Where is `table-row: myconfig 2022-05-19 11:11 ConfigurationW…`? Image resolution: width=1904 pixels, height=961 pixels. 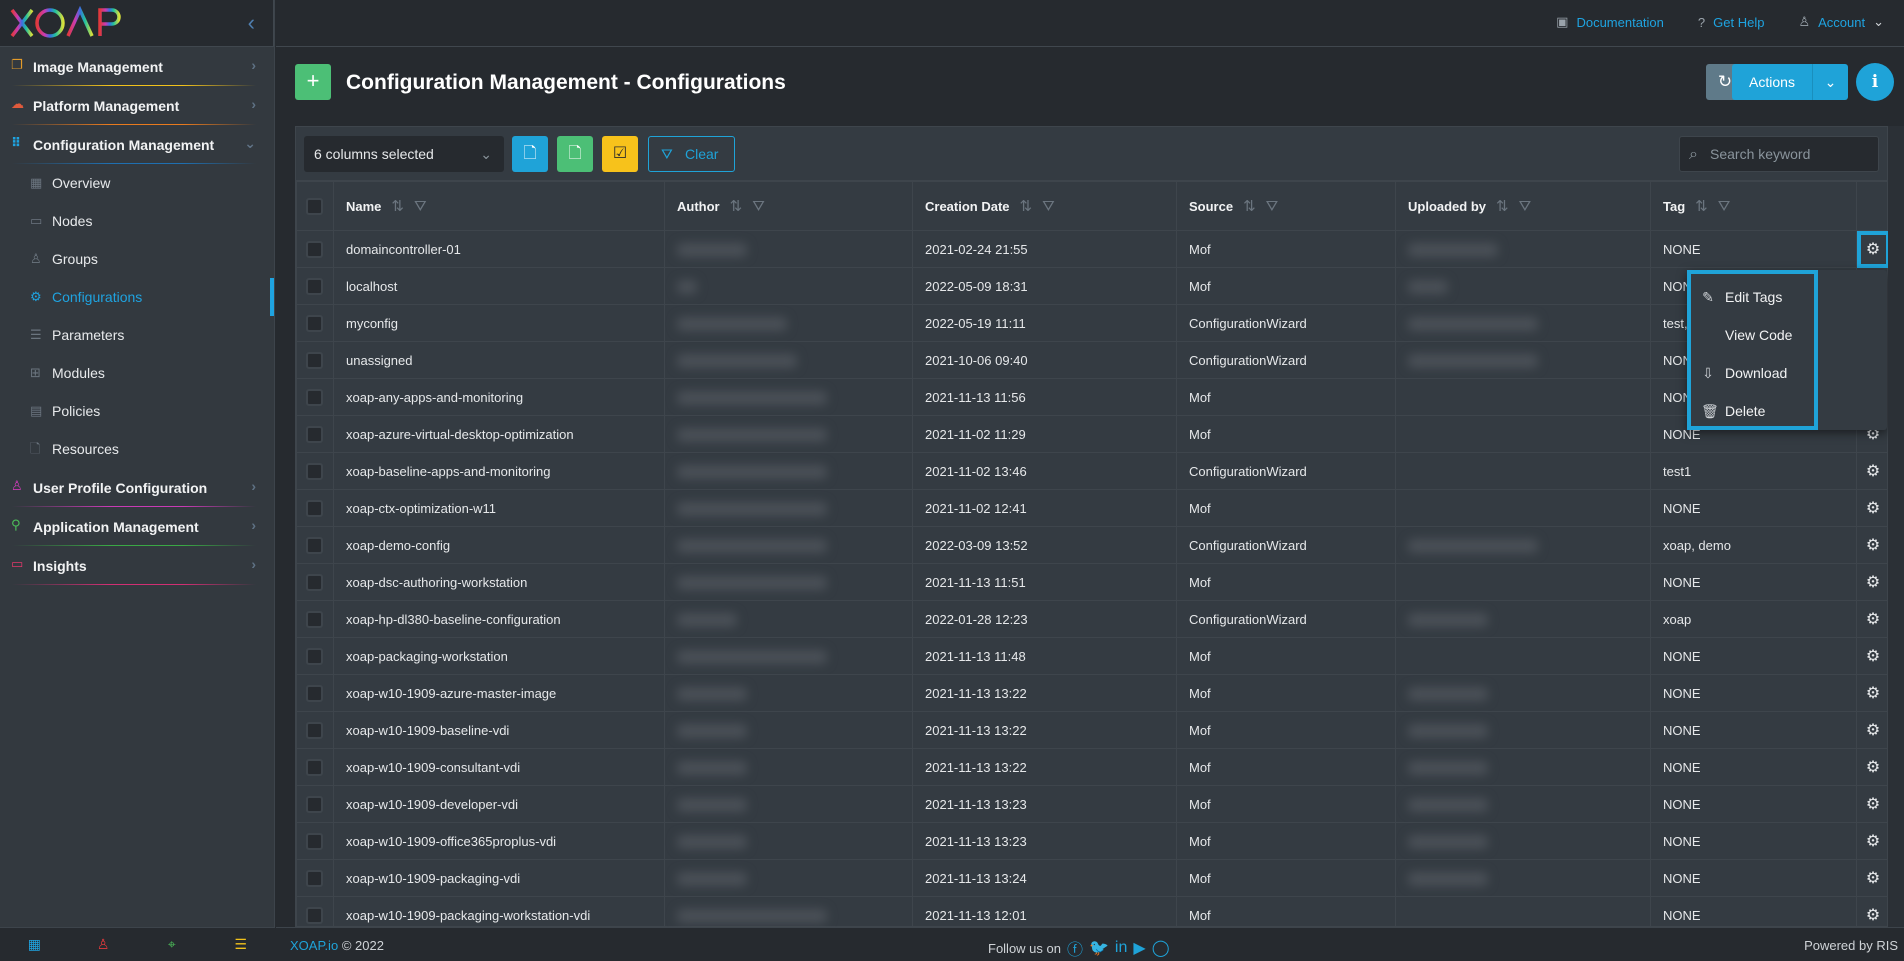
table-row: myconfig 2022-05-19 11:11 ConfigurationW… is located at coordinates (1093, 323).